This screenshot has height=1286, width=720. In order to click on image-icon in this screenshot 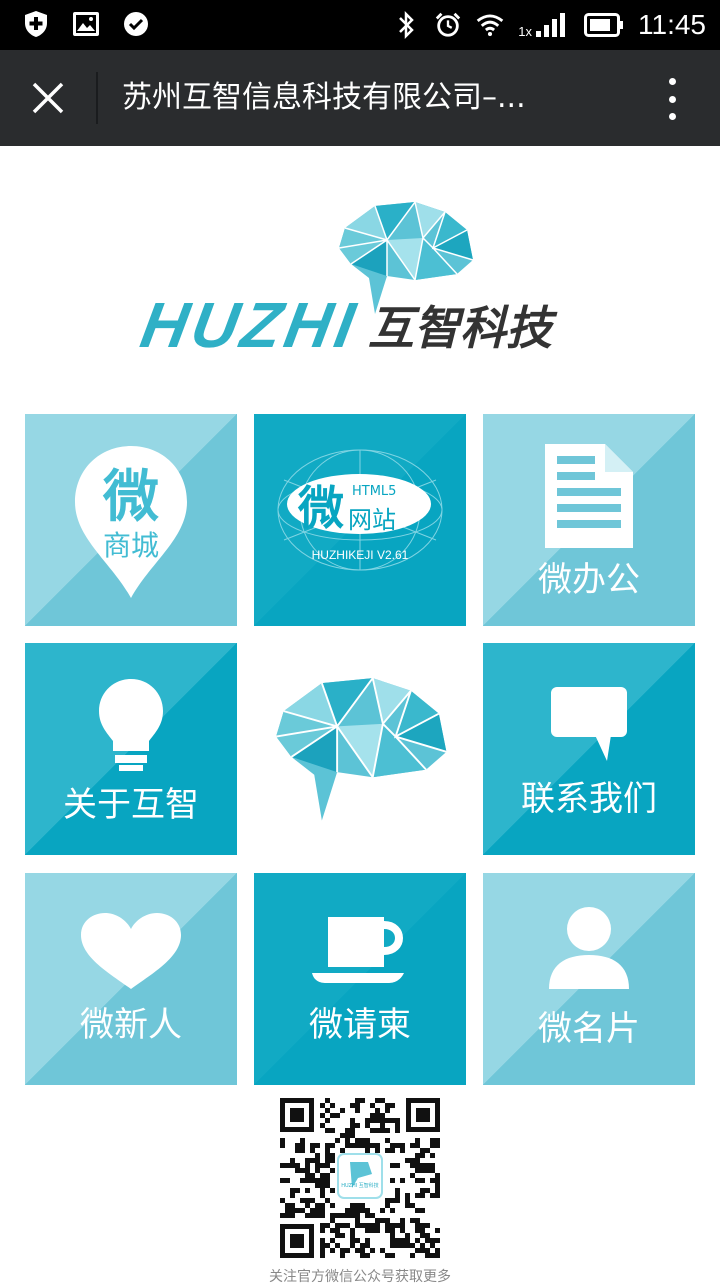, I will do `click(86, 24)`.